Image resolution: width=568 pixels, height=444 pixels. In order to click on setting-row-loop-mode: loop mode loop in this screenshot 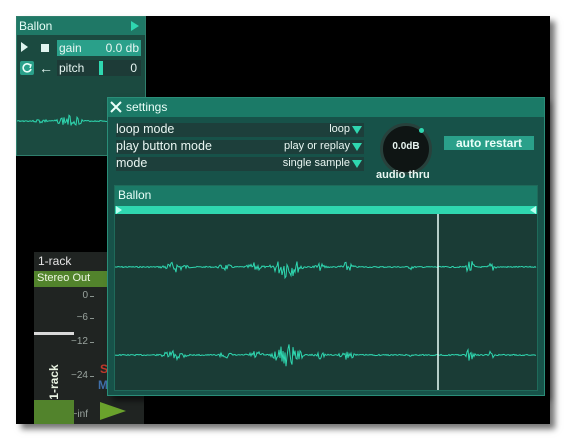, I will do `click(240, 129)`.